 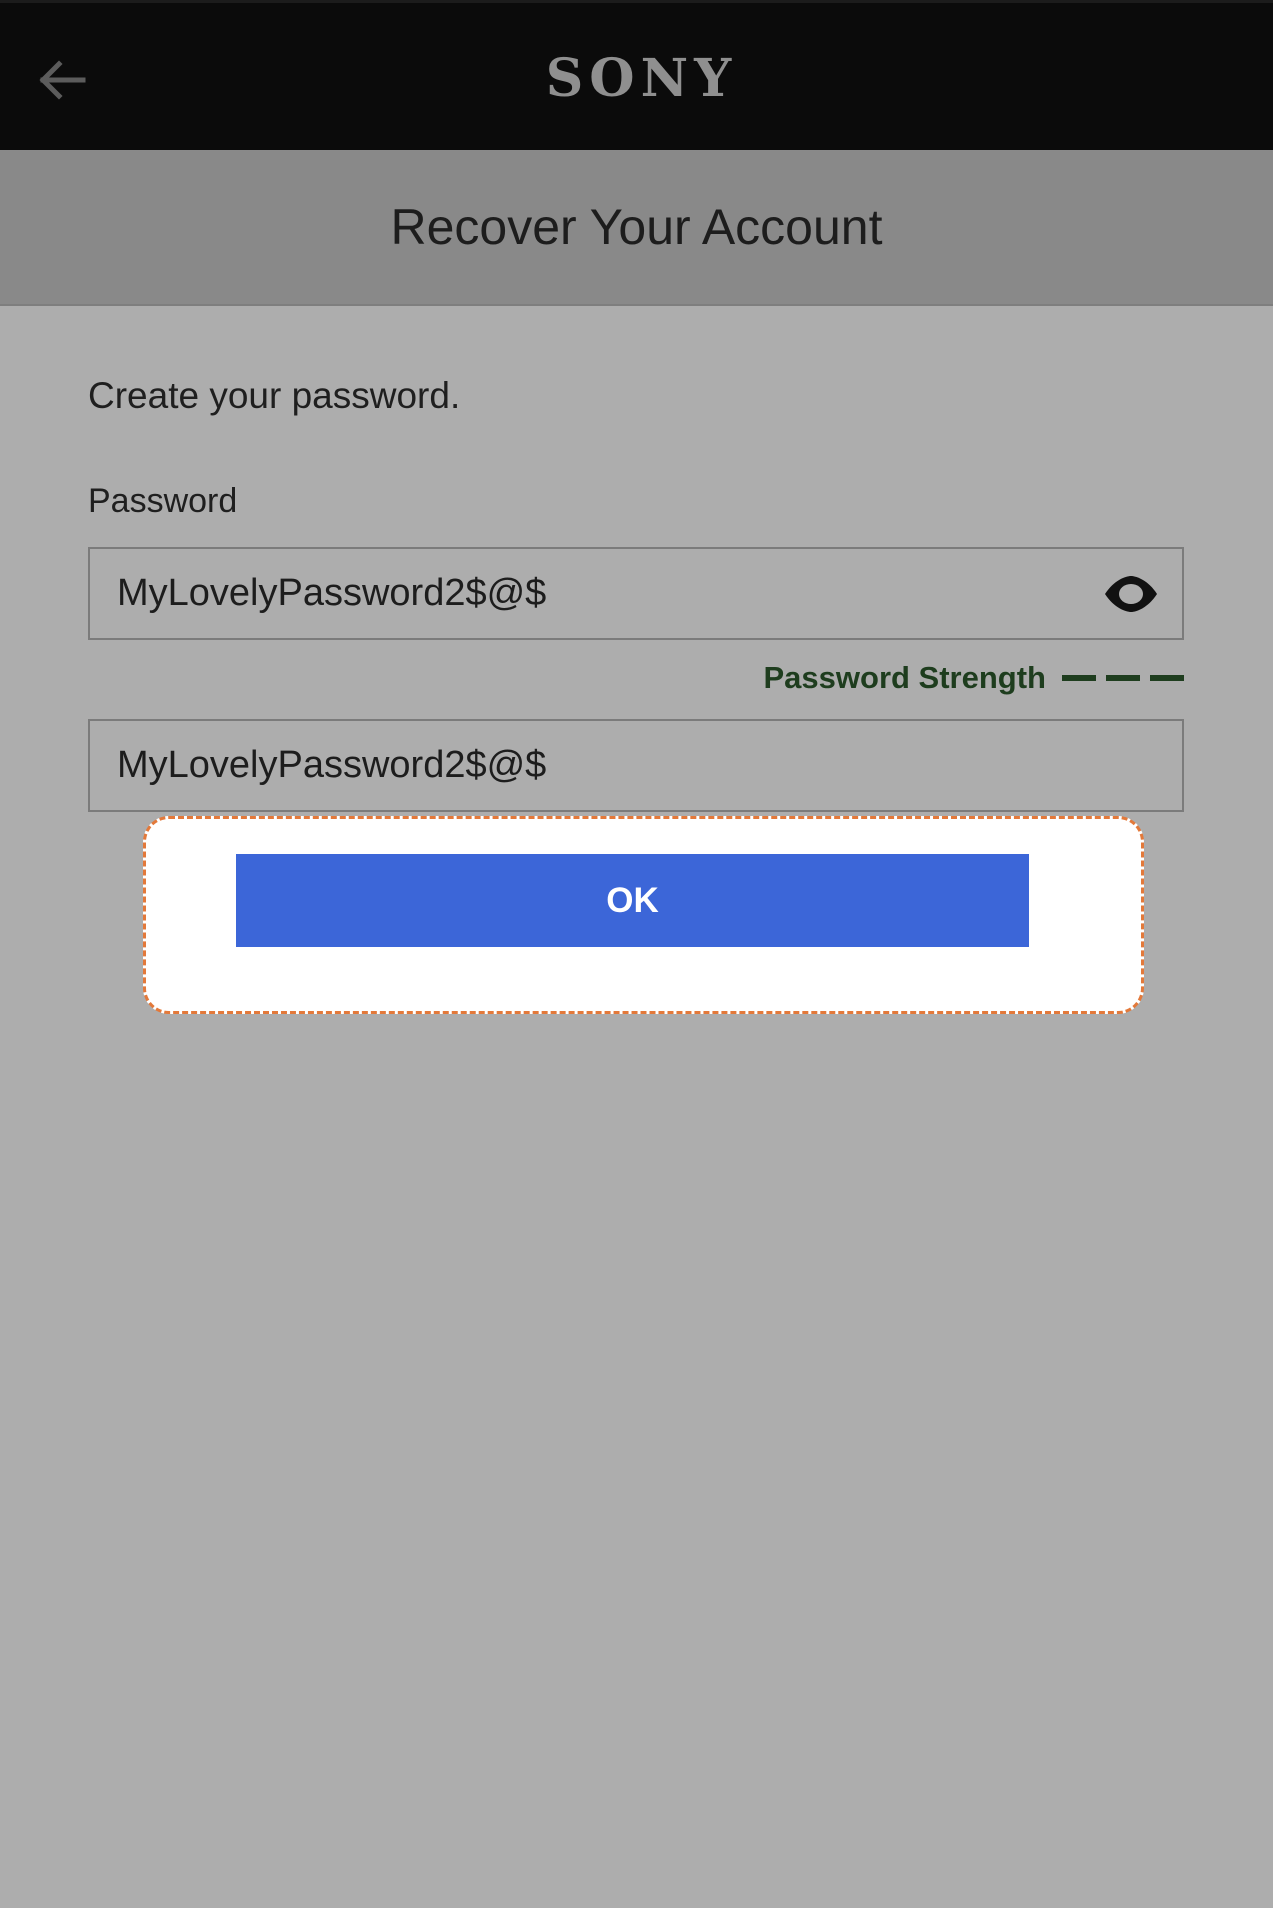 I want to click on ok-button: OK, so click(x=632, y=900).